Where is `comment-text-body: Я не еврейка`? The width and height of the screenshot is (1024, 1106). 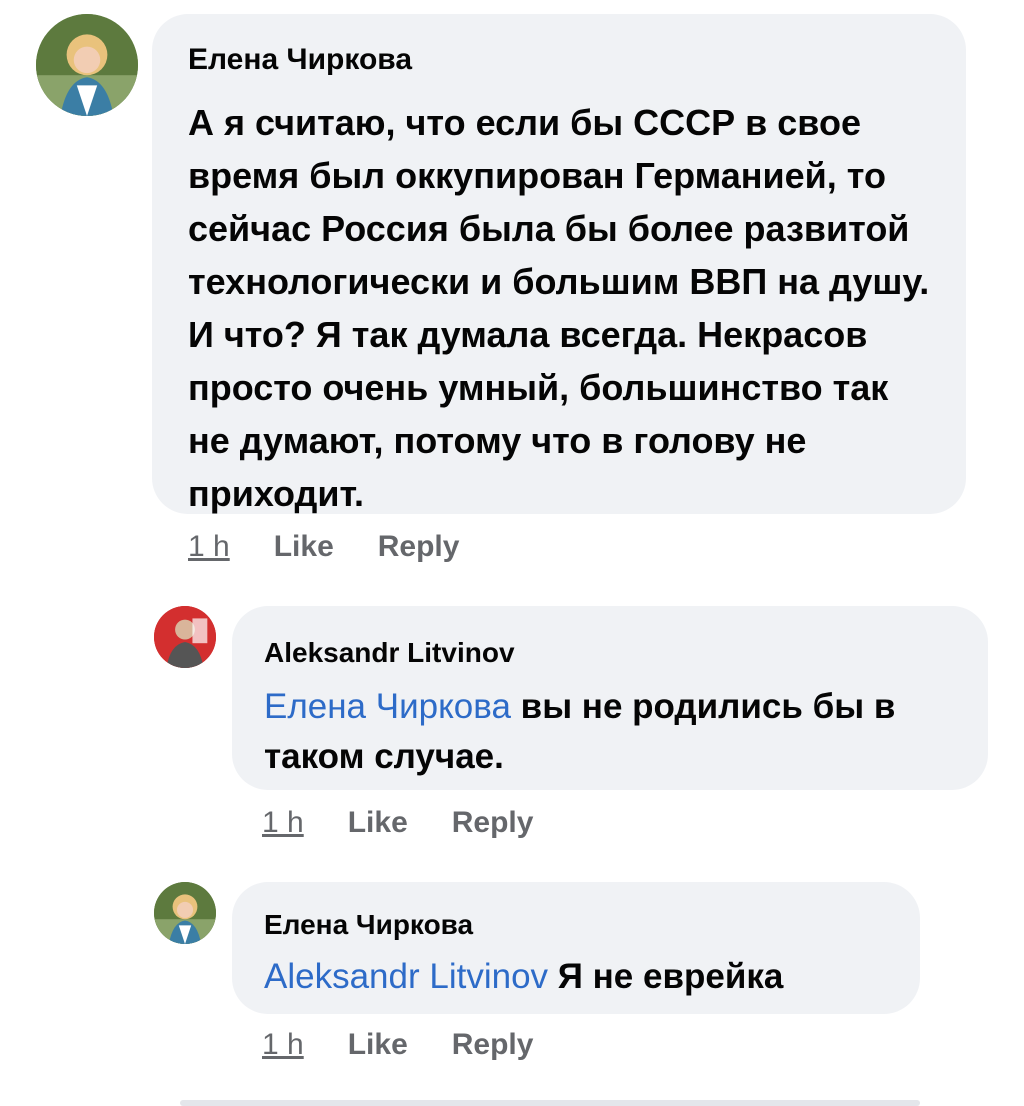
comment-text-body: Я не еврейка is located at coordinates (670, 976).